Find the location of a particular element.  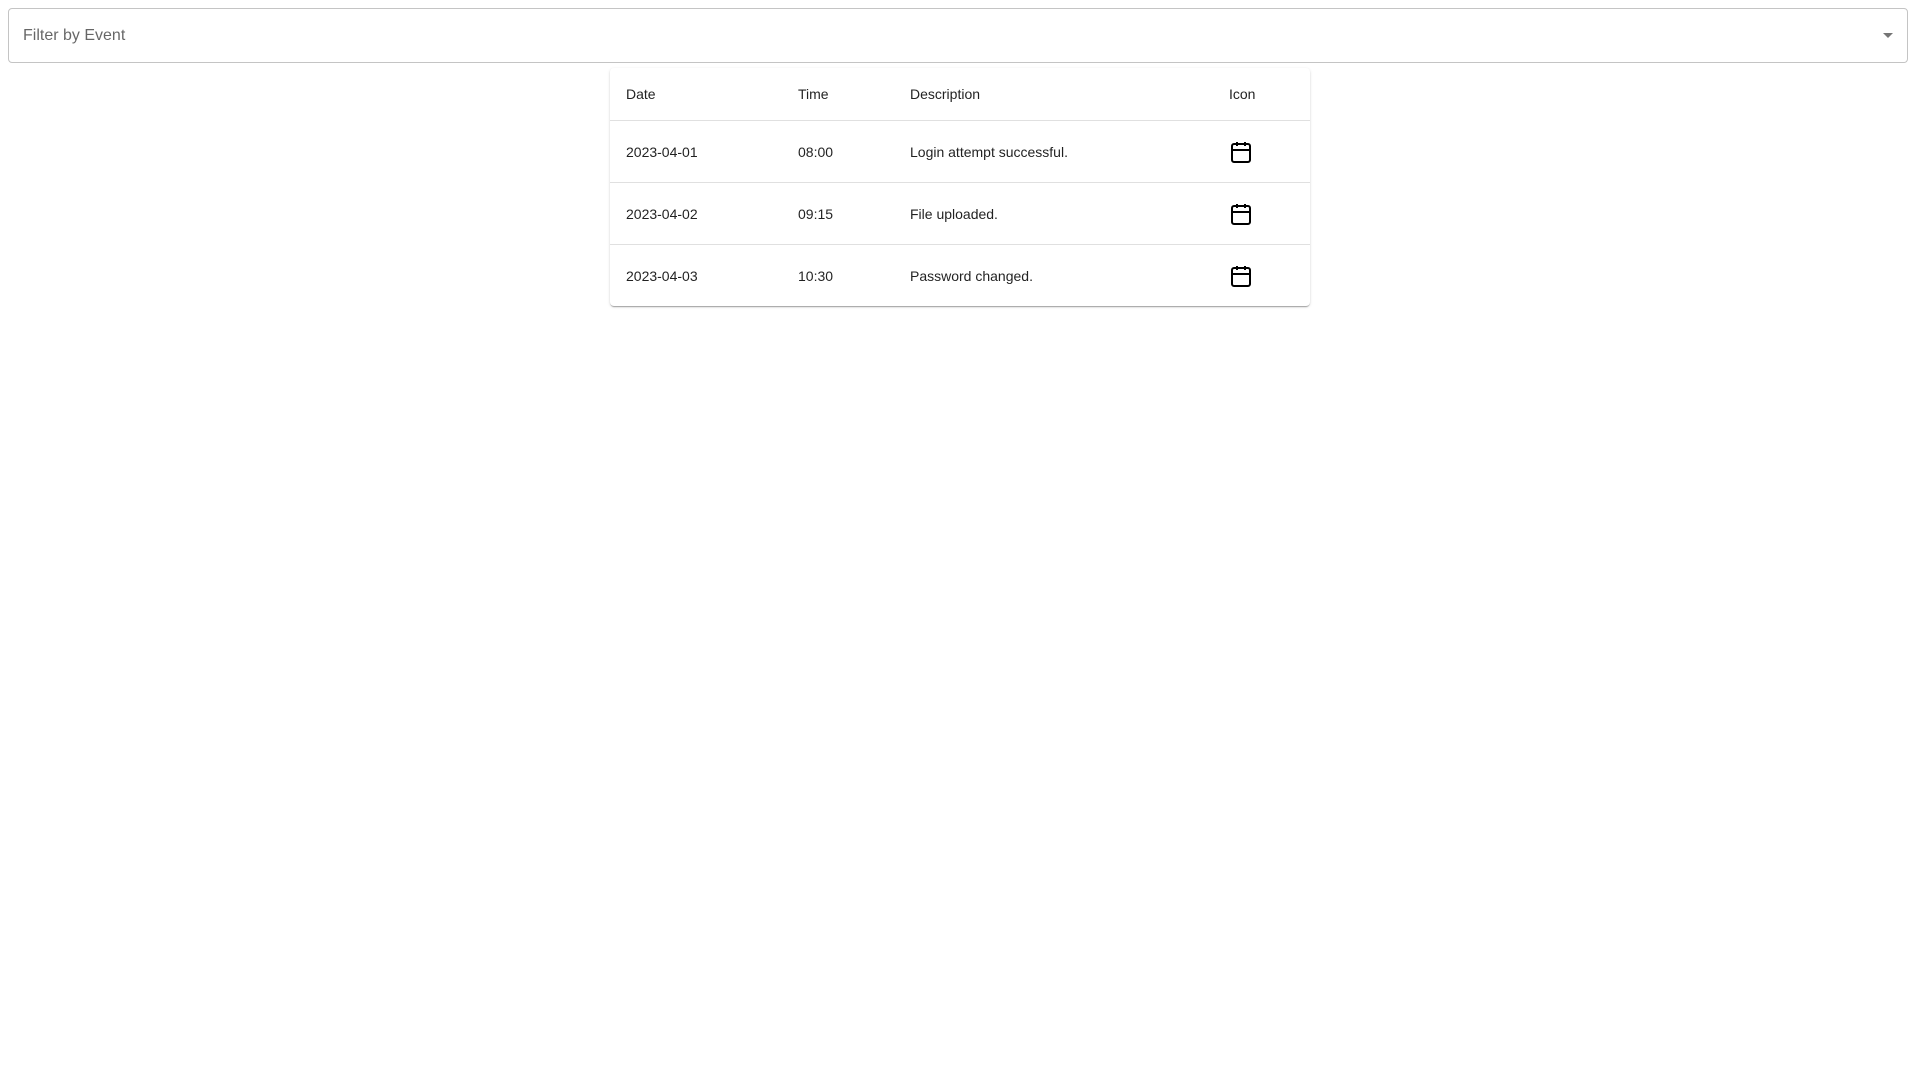

cell-time: 08:00 is located at coordinates (838, 151).